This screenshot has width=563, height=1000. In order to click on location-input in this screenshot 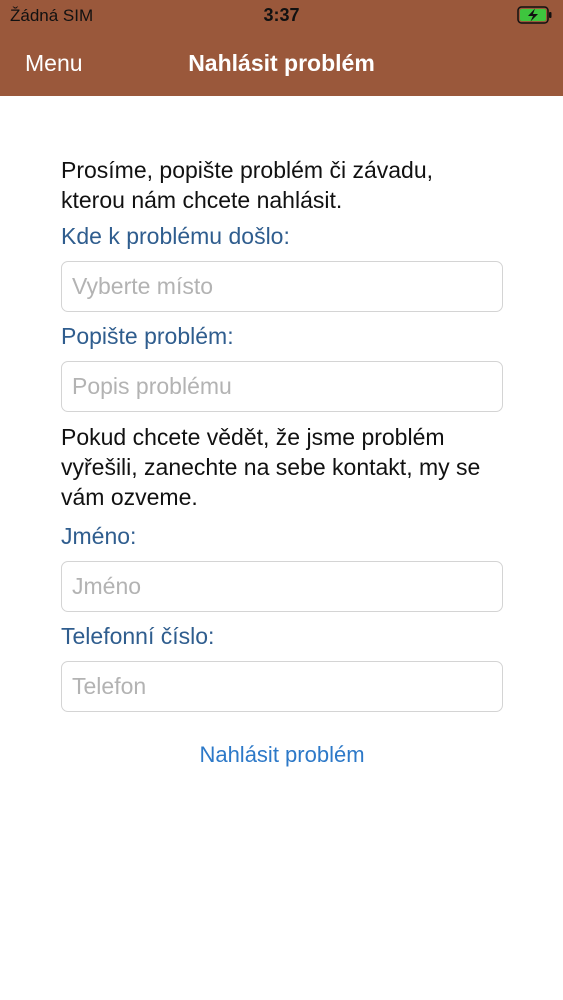, I will do `click(282, 286)`.